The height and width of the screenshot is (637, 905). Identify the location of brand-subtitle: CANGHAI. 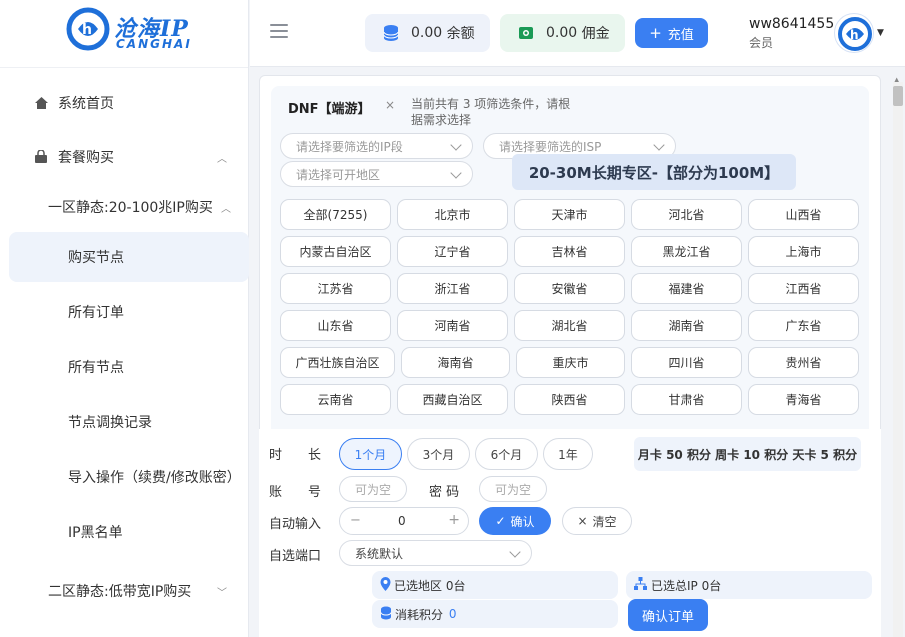
(154, 44).